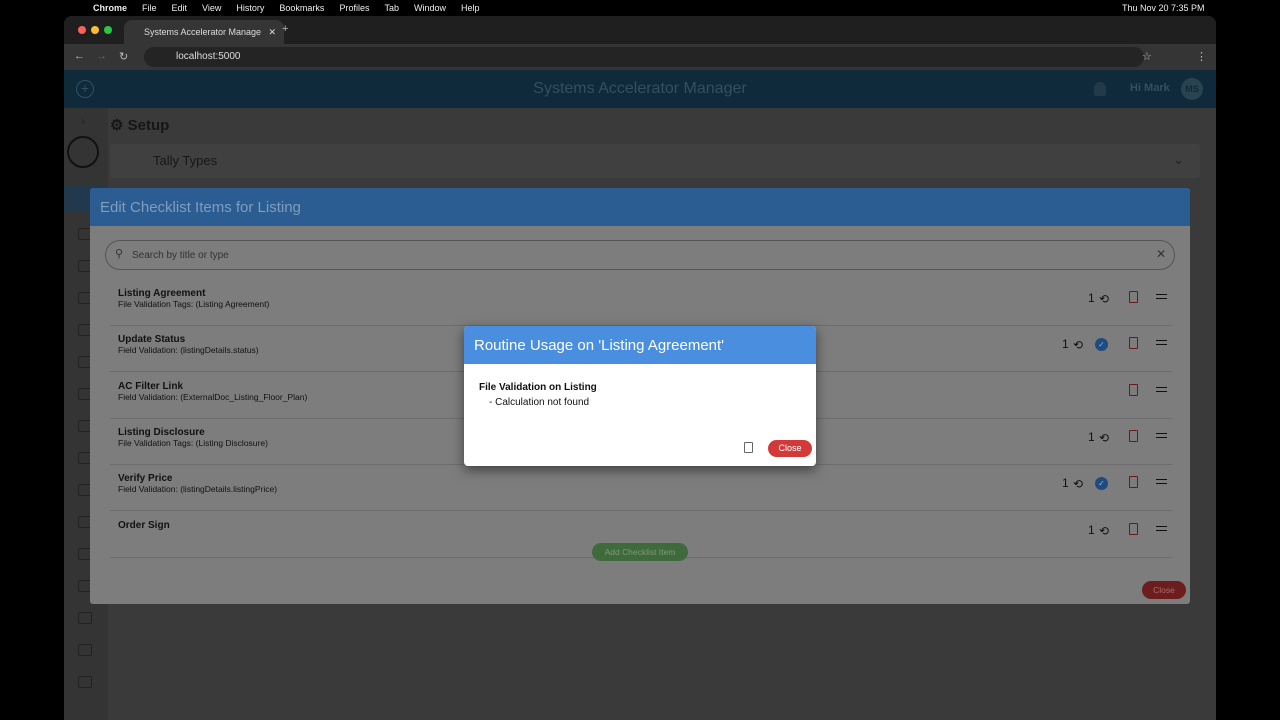 The image size is (1280, 720). Describe the element at coordinates (211, 8) in the screenshot. I see `menu-view: View` at that location.